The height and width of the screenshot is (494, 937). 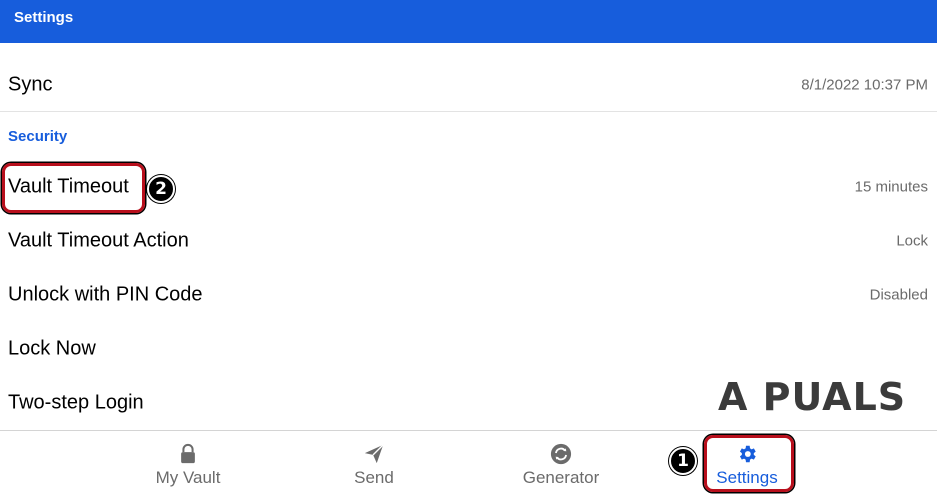 What do you see at coordinates (898, 295) in the screenshot?
I see `row-value: Disabled` at bounding box center [898, 295].